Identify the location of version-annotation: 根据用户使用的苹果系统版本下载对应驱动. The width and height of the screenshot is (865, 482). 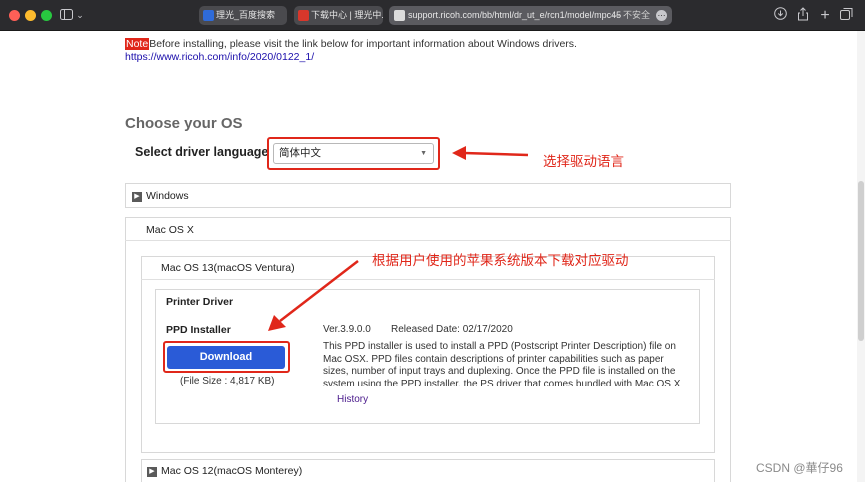
(500, 260).